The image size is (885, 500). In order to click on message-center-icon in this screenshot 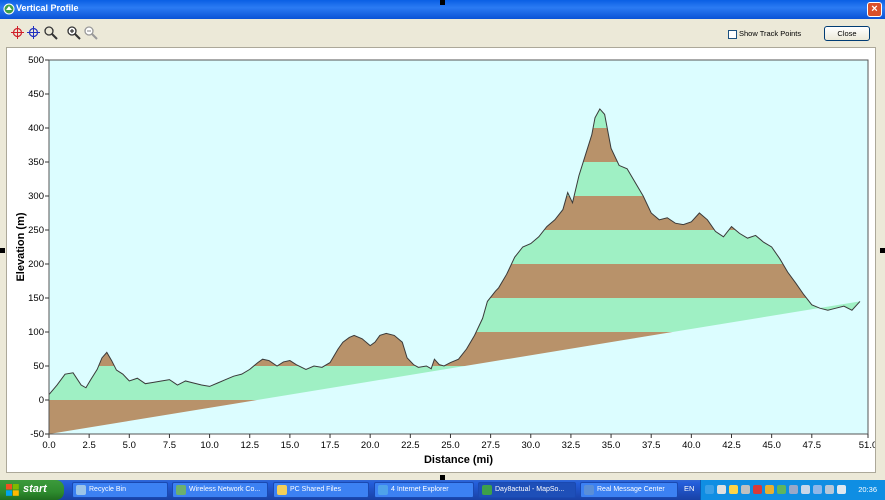, I will do `click(589, 490)`.